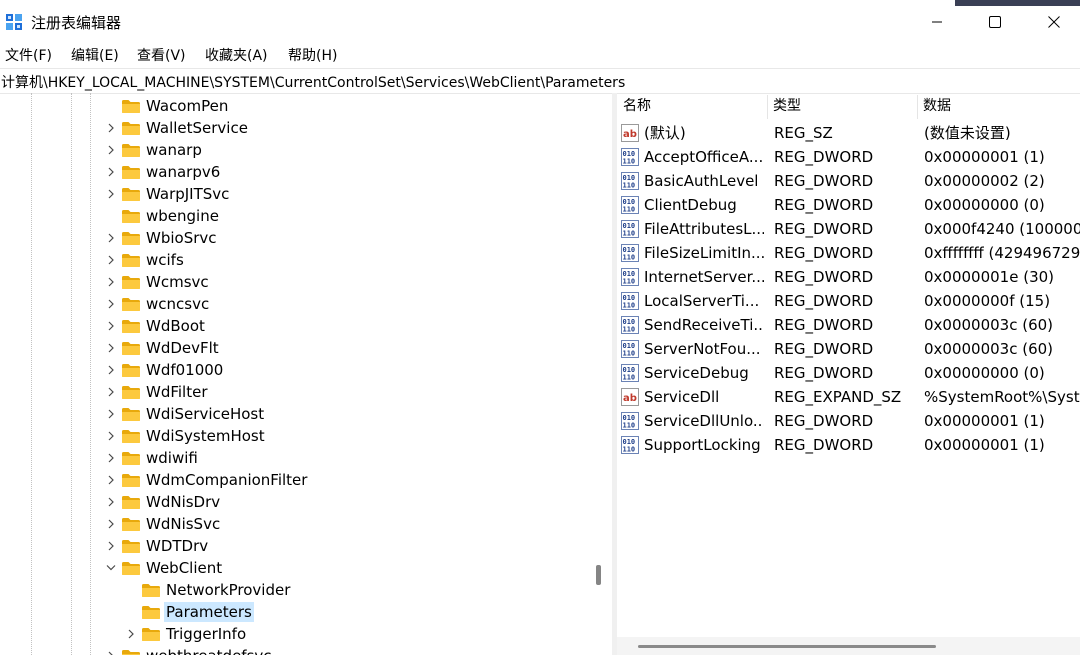  I want to click on tree-item-label: wcifs, so click(165, 260).